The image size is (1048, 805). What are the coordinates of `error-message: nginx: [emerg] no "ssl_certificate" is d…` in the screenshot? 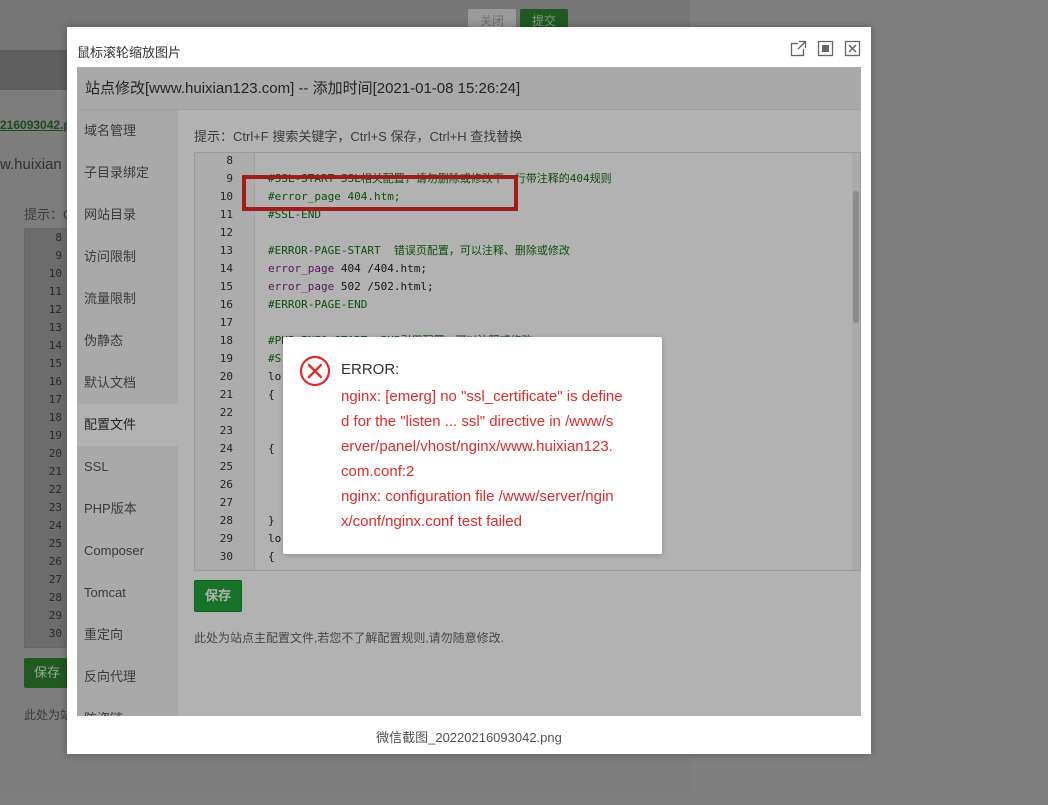 It's located at (493, 459).